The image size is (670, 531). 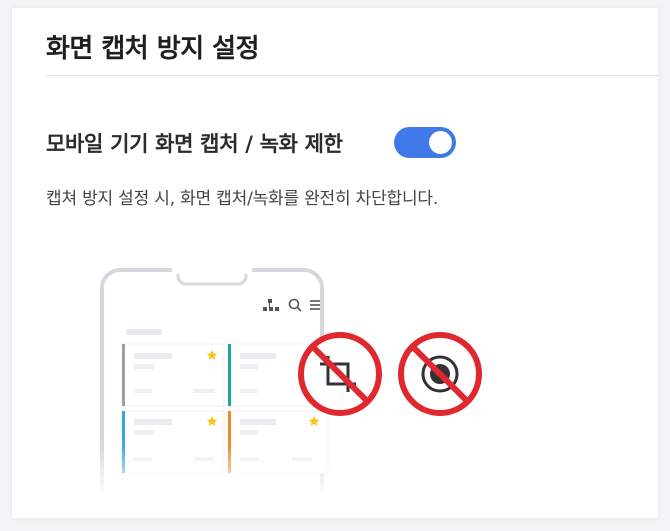 What do you see at coordinates (194, 144) in the screenshot?
I see `setting-label: 모바일 기기 화면 캡처 / 녹화 제한` at bounding box center [194, 144].